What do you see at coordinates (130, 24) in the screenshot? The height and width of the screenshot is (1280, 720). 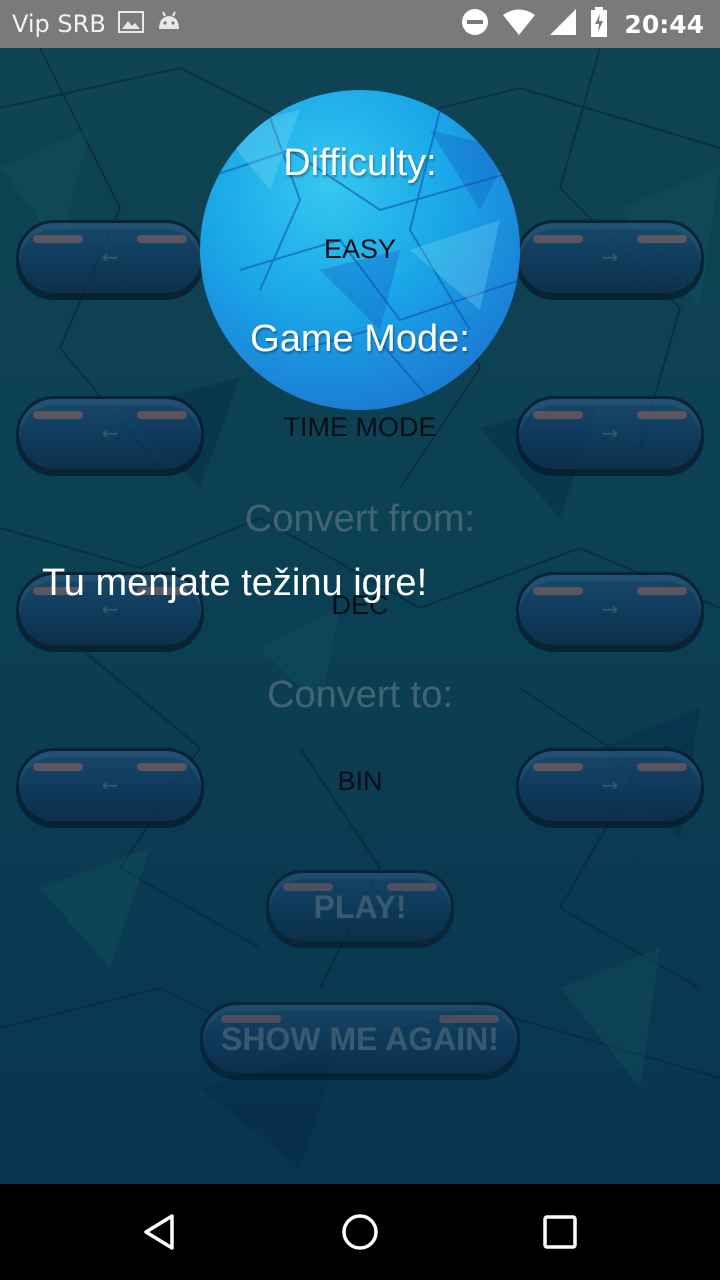 I see `image-icon` at bounding box center [130, 24].